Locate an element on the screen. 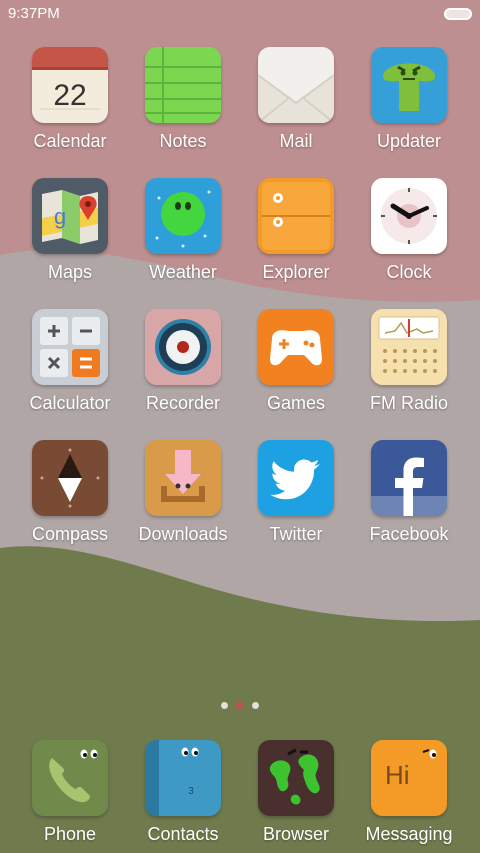  app-label-updater: Updater is located at coordinates (409, 141).